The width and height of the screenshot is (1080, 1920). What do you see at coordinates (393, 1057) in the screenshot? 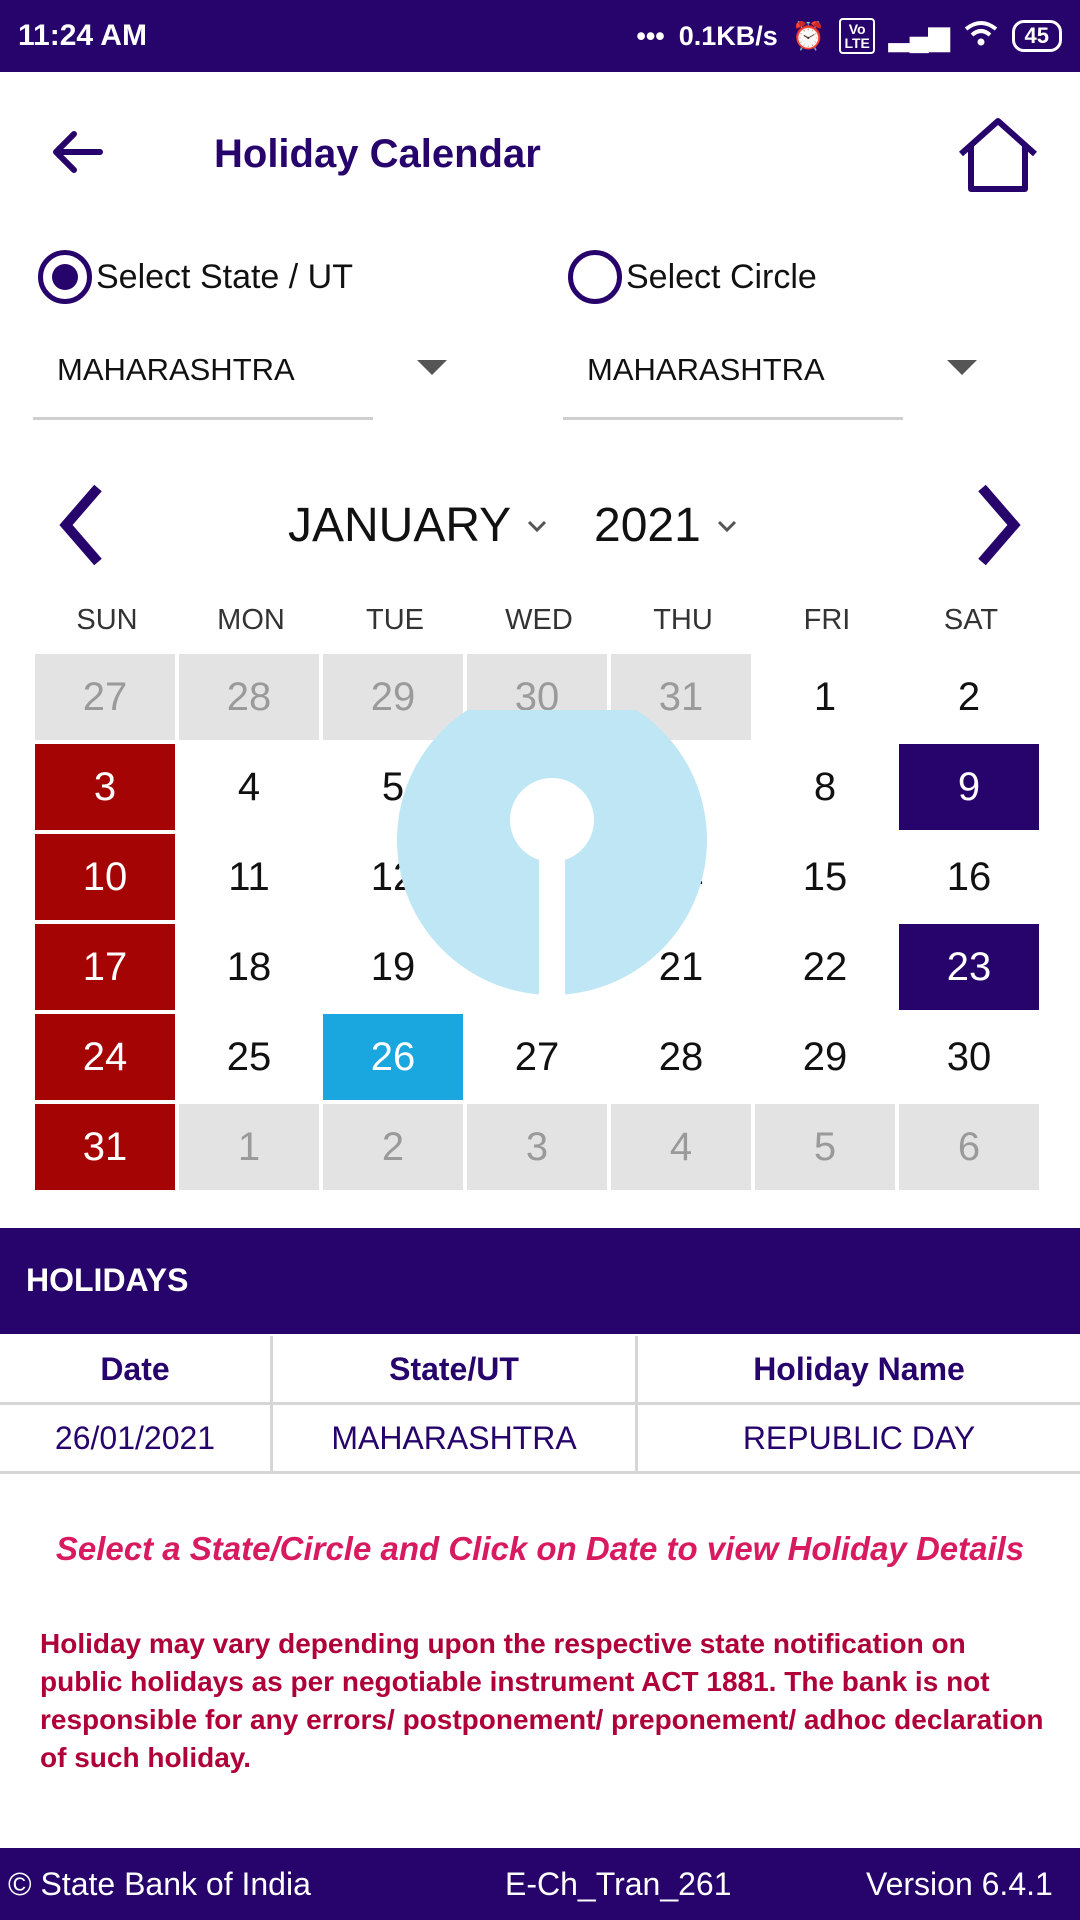
I see `calendar-day: 26` at bounding box center [393, 1057].